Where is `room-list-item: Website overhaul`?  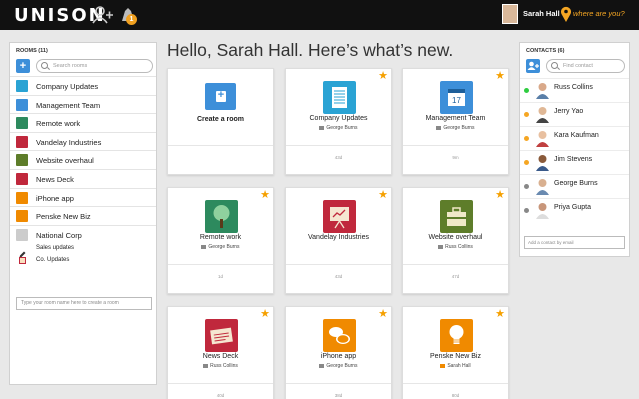
room-list-item: Website overhaul is located at coordinates (83, 159).